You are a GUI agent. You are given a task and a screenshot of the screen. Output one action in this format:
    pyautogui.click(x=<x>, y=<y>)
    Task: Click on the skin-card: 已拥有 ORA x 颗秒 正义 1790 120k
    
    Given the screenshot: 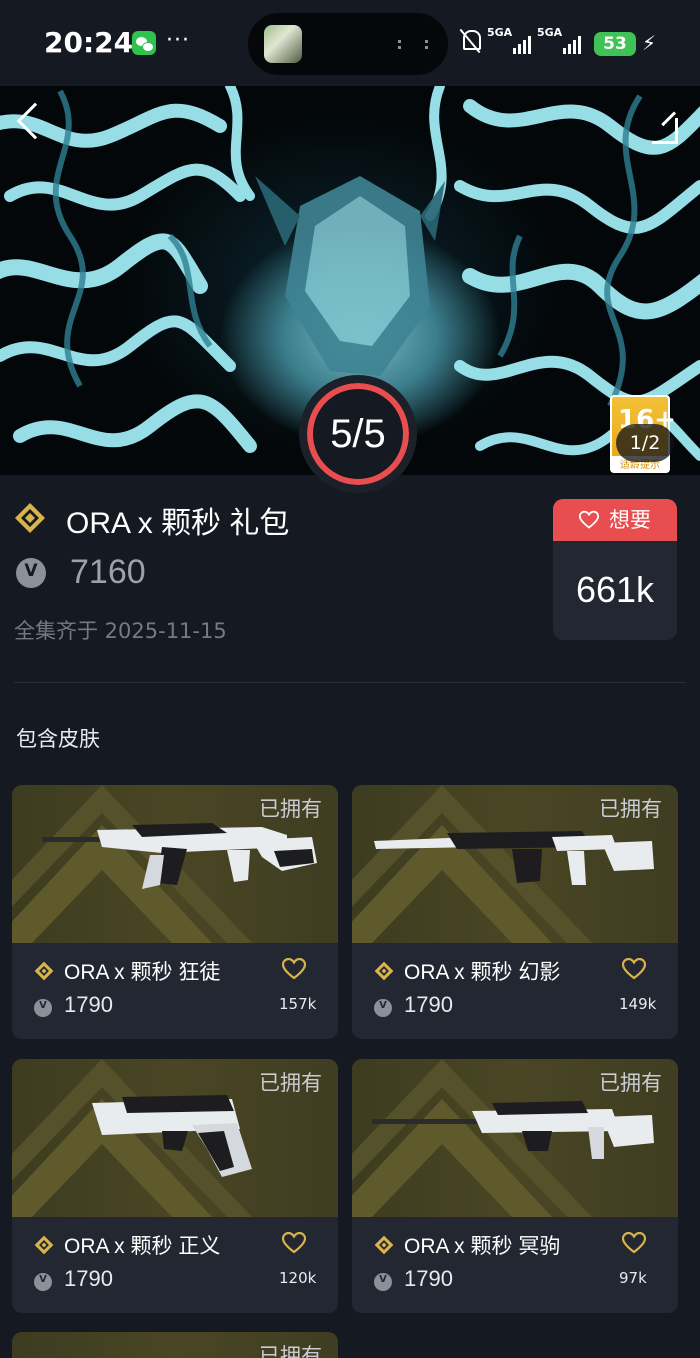 What is the action you would take?
    pyautogui.click(x=175, y=1186)
    